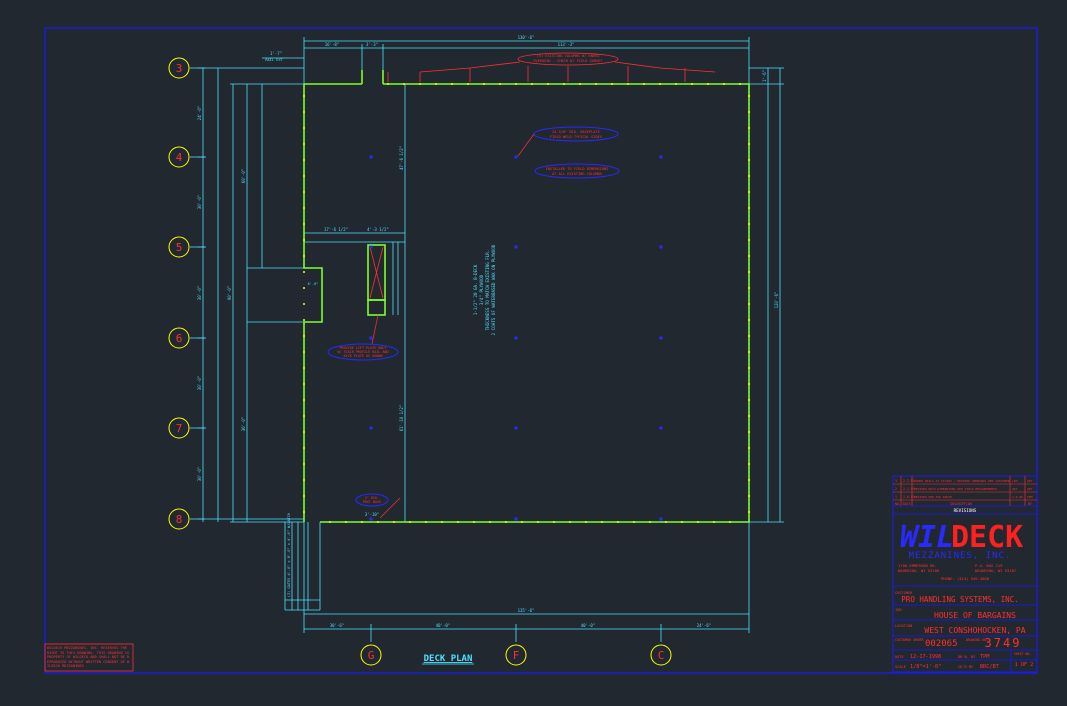 This screenshot has width=1067, height=706. Describe the element at coordinates (1030, 504) in the screenshot. I see `rev-header-by: BY` at that location.